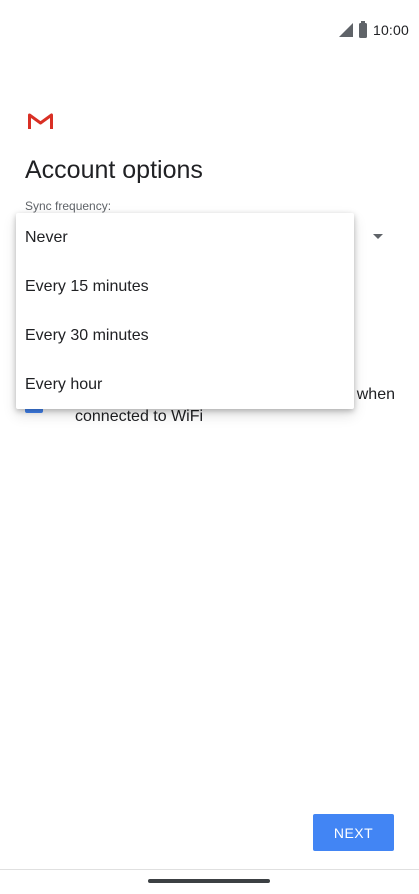 This screenshot has width=419, height=894. What do you see at coordinates (353, 832) in the screenshot?
I see `next-button: NEXT` at bounding box center [353, 832].